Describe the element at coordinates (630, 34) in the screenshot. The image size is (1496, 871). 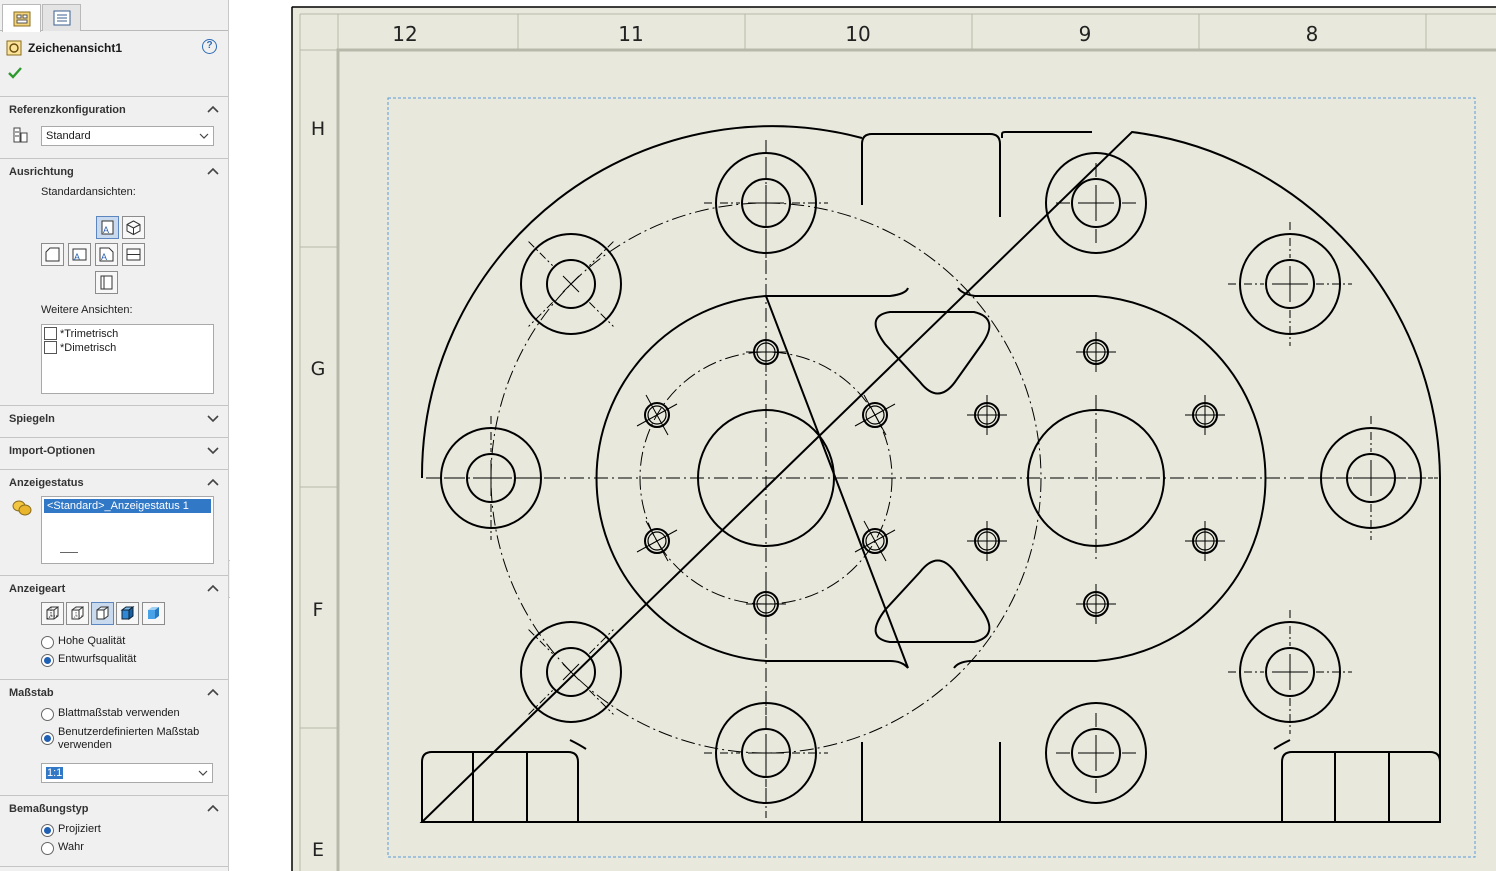
I see `zone-column-label: 11` at that location.